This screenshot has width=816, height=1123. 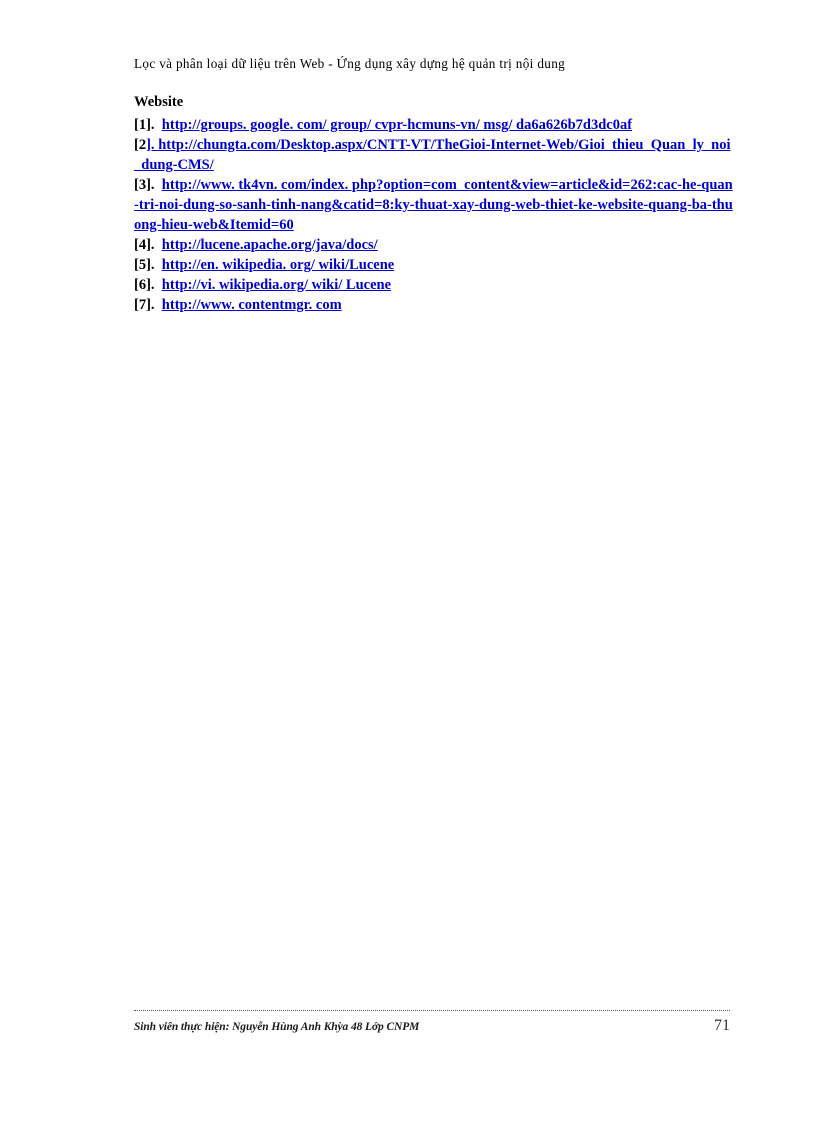 What do you see at coordinates (144, 264) in the screenshot?
I see `reference-marker: [5].` at bounding box center [144, 264].